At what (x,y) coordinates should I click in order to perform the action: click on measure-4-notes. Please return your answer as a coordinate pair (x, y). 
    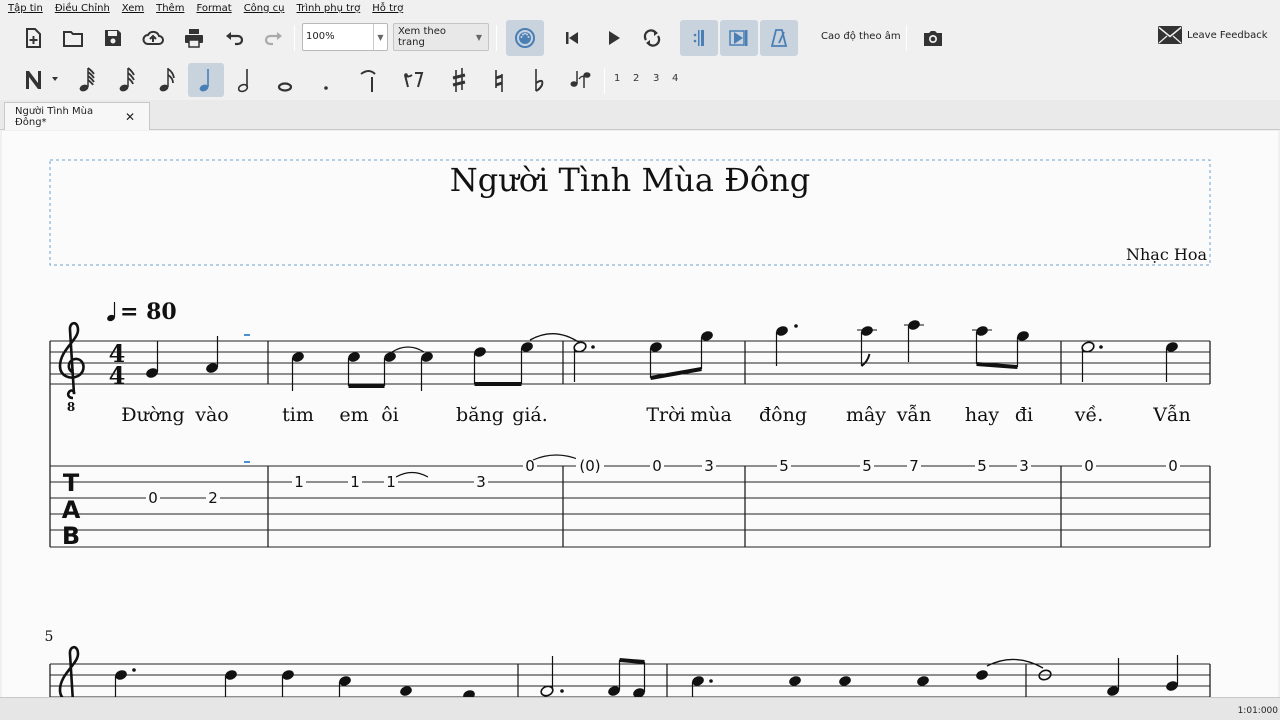
    Looking at the image, I should click on (902, 344).